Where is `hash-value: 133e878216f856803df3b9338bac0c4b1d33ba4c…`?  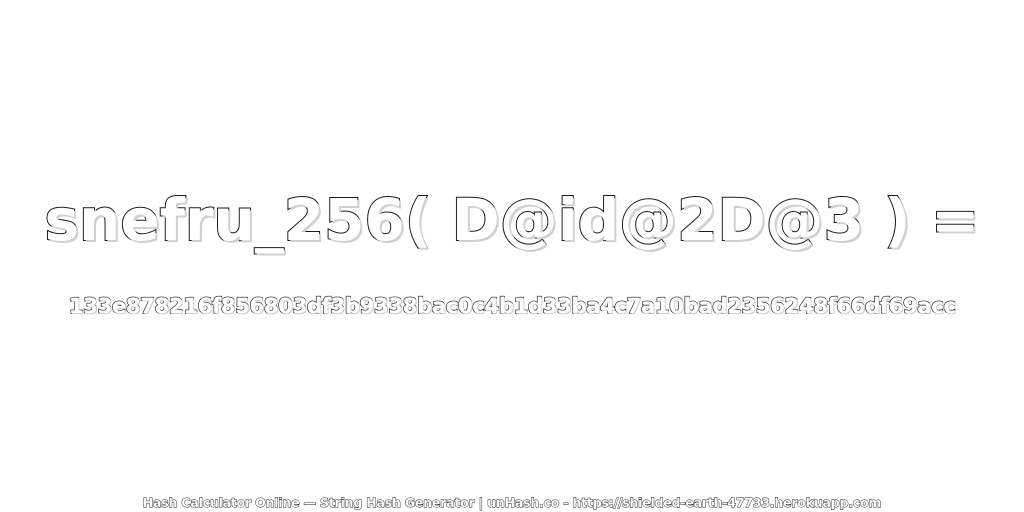 hash-value: 133e878216f856803df3b9338bac0c4b1d33ba4c… is located at coordinates (512, 306).